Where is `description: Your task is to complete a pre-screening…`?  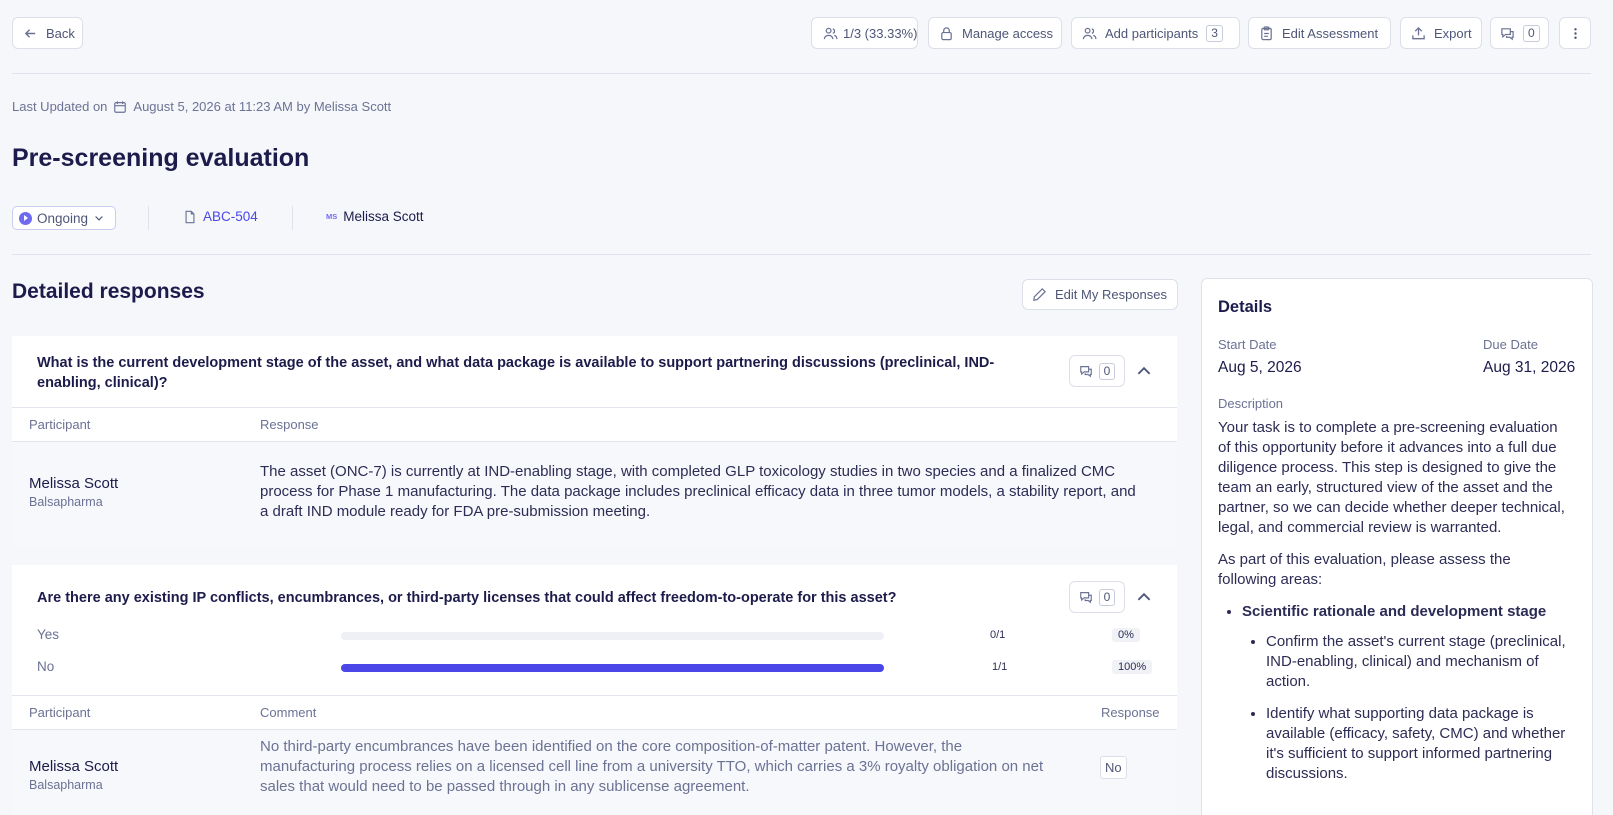 description: Your task is to complete a pre-screening… is located at coordinates (1395, 607).